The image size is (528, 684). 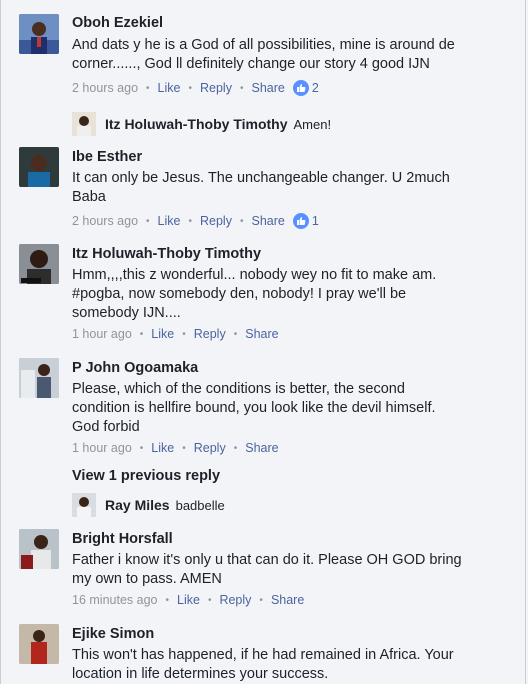 What do you see at coordinates (122, 539) in the screenshot?
I see `comment-author: Bright Horsfall` at bounding box center [122, 539].